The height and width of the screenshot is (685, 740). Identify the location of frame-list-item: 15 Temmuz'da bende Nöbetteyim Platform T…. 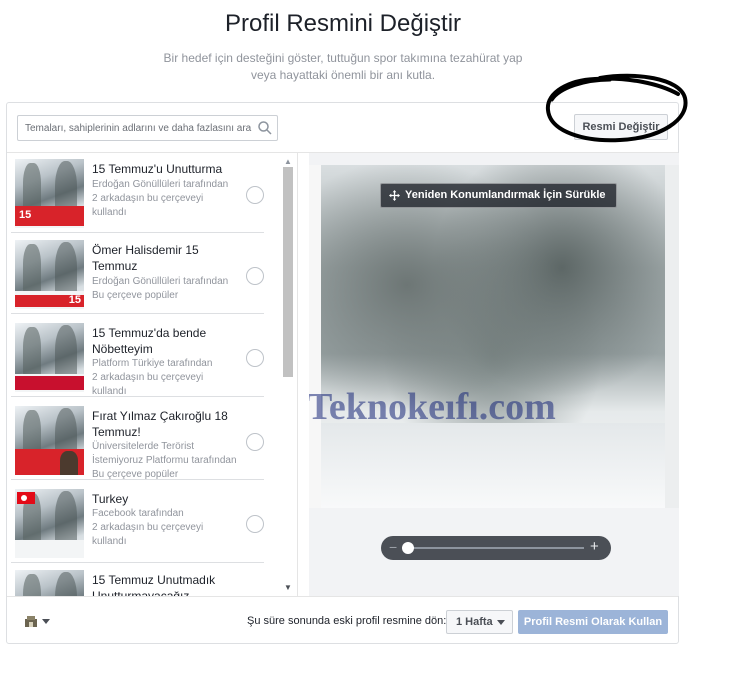
(137, 357).